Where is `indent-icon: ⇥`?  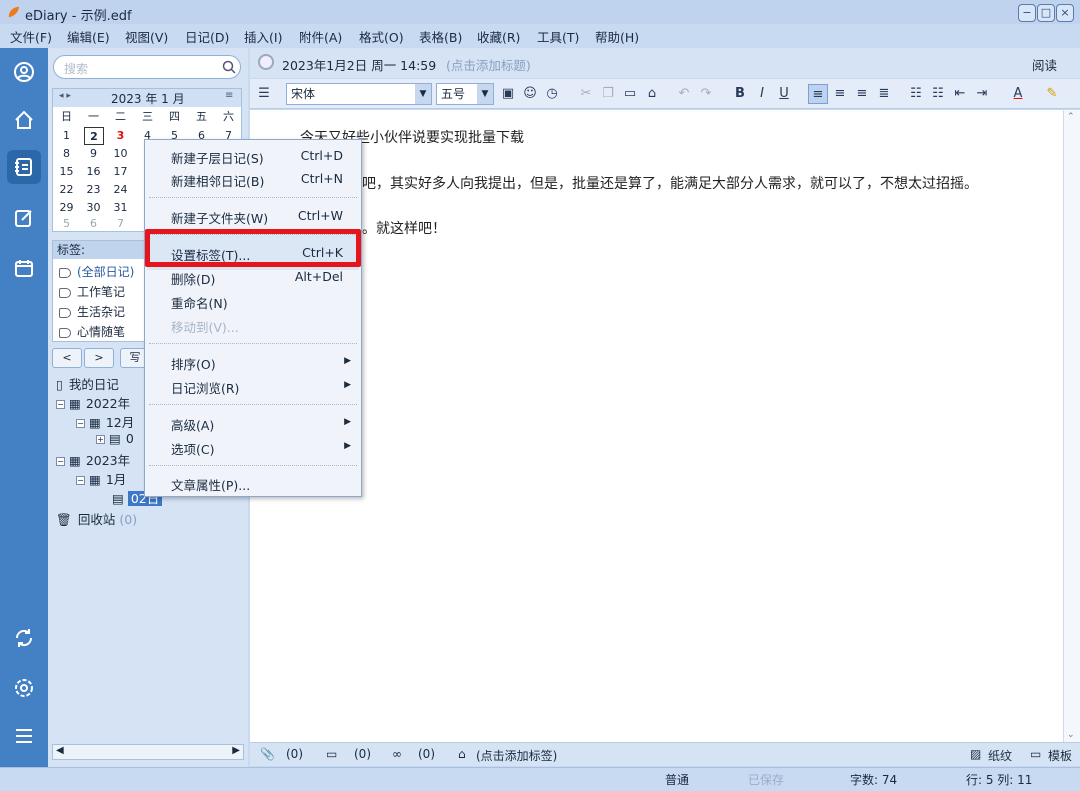 indent-icon: ⇥ is located at coordinates (982, 94).